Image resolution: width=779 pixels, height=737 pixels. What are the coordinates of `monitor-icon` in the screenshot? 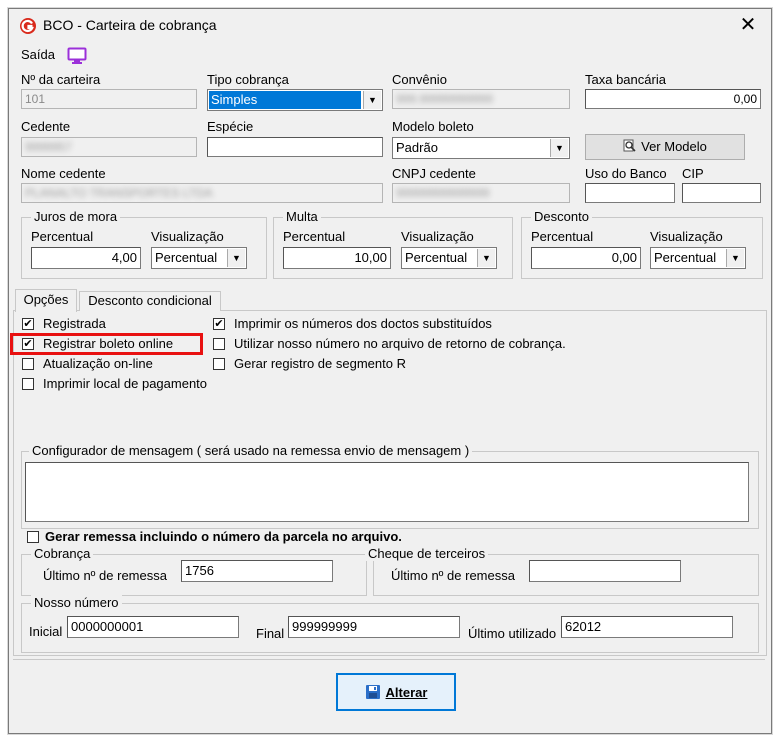 It's located at (77, 56).